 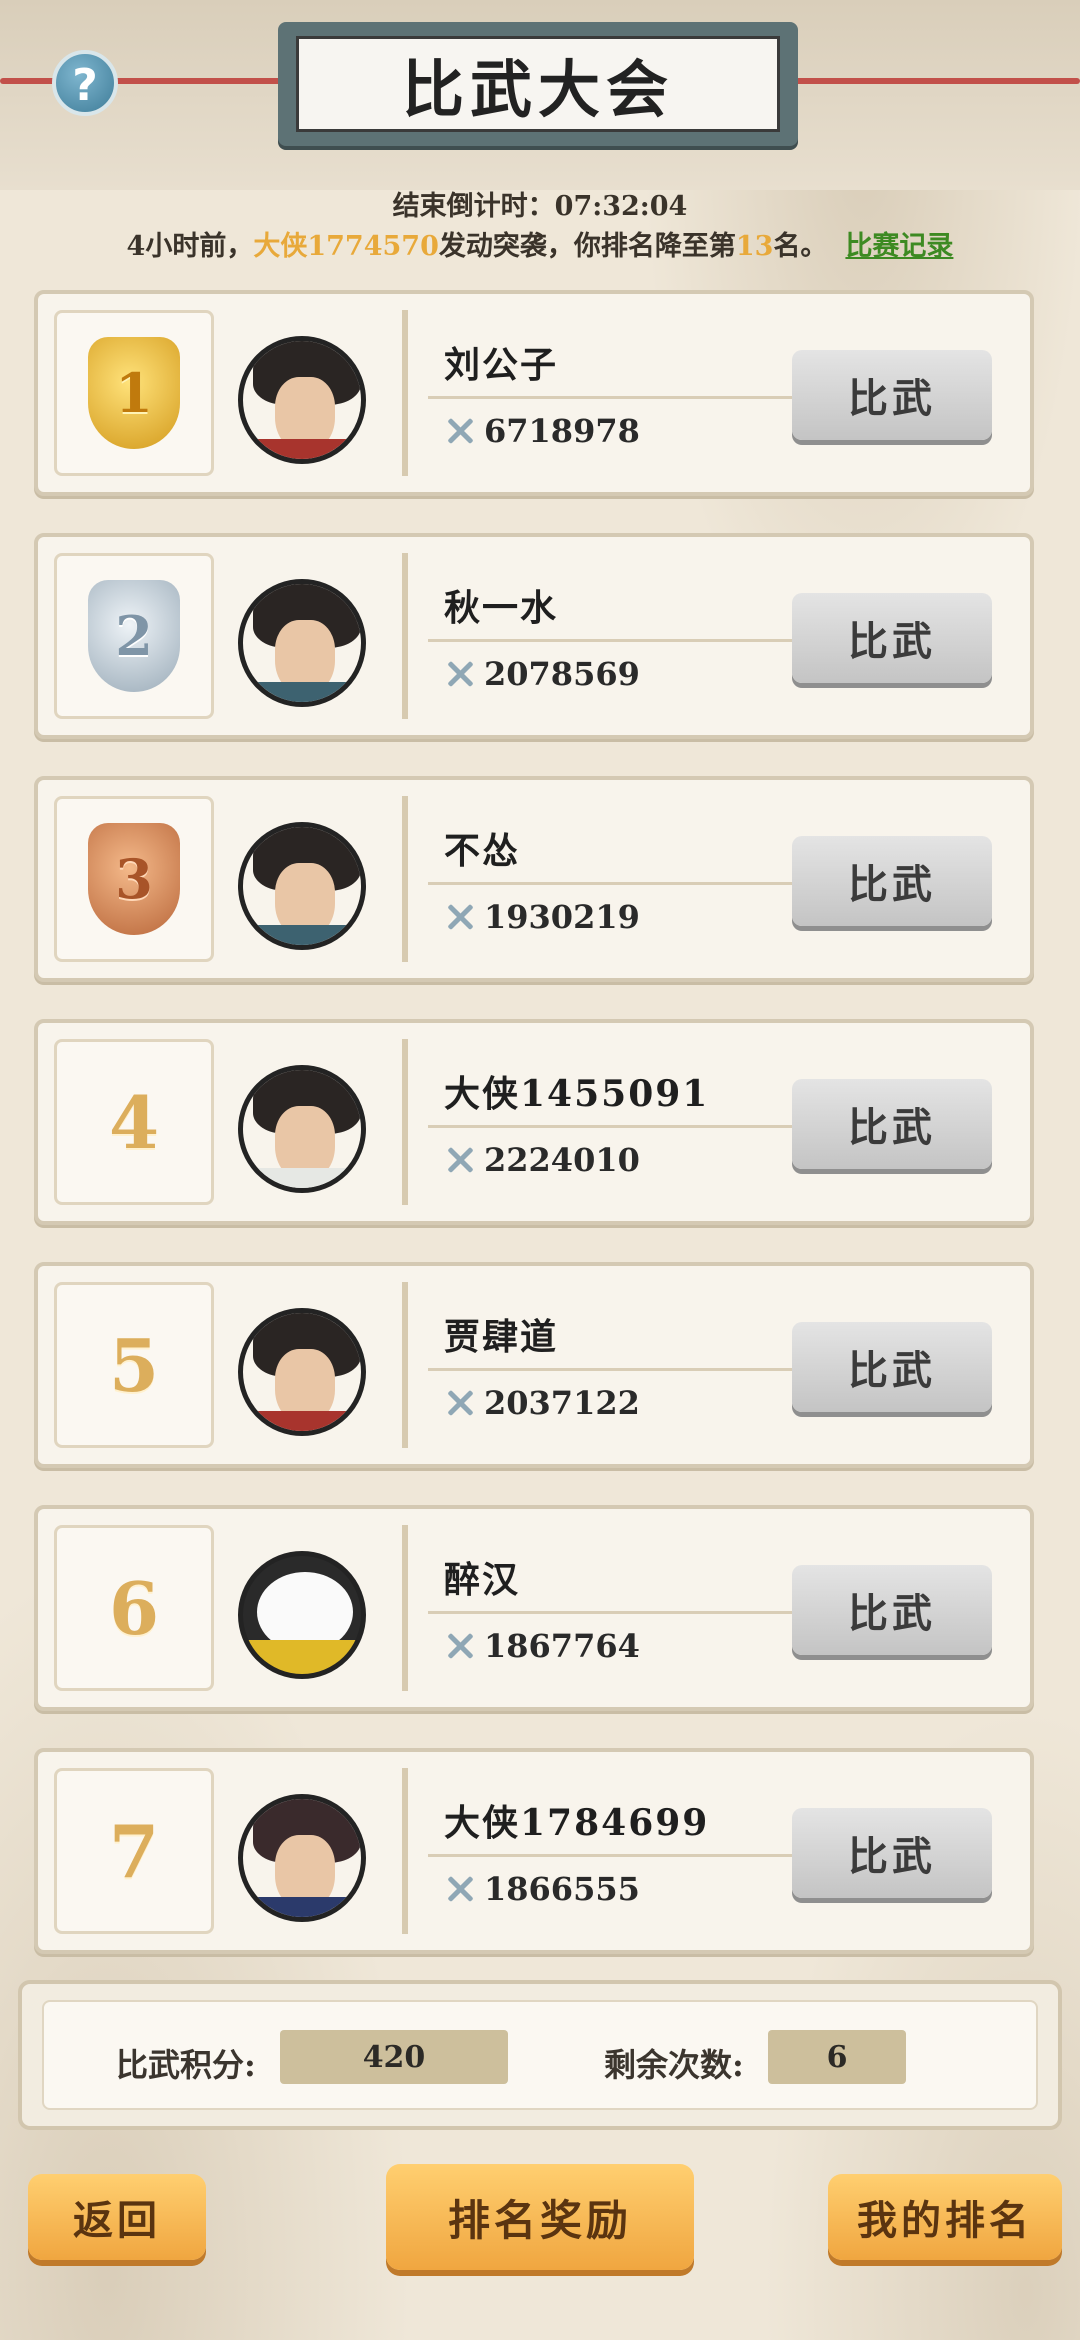 What do you see at coordinates (562, 1889) in the screenshot?
I see `power-value: 1866555` at bounding box center [562, 1889].